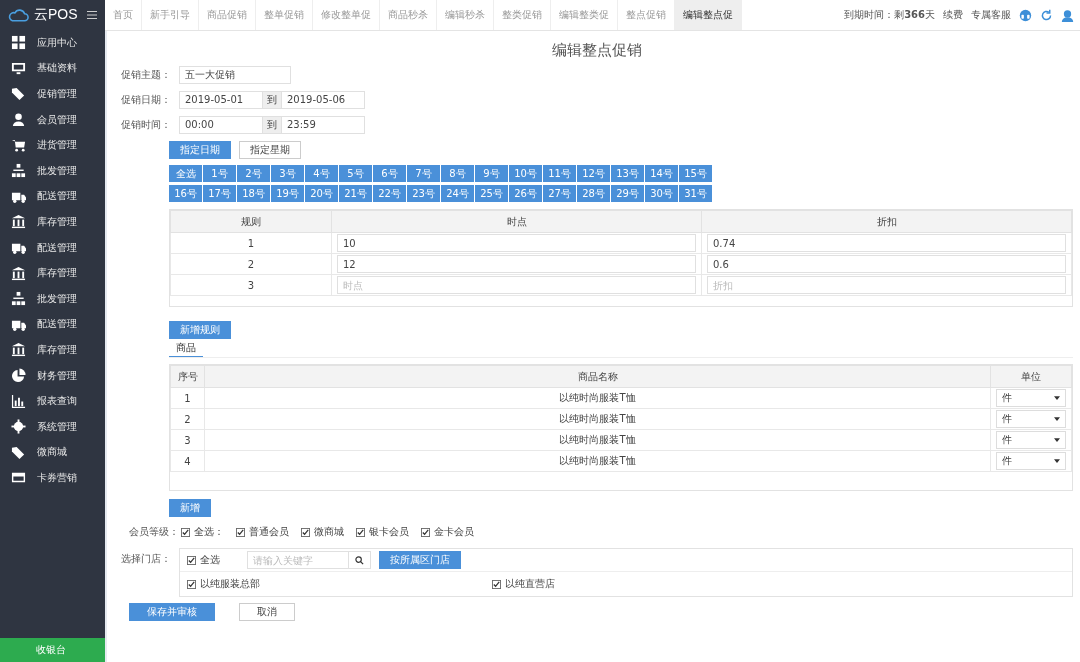  What do you see at coordinates (560, 193) in the screenshot?
I see `day-button: 27号` at bounding box center [560, 193].